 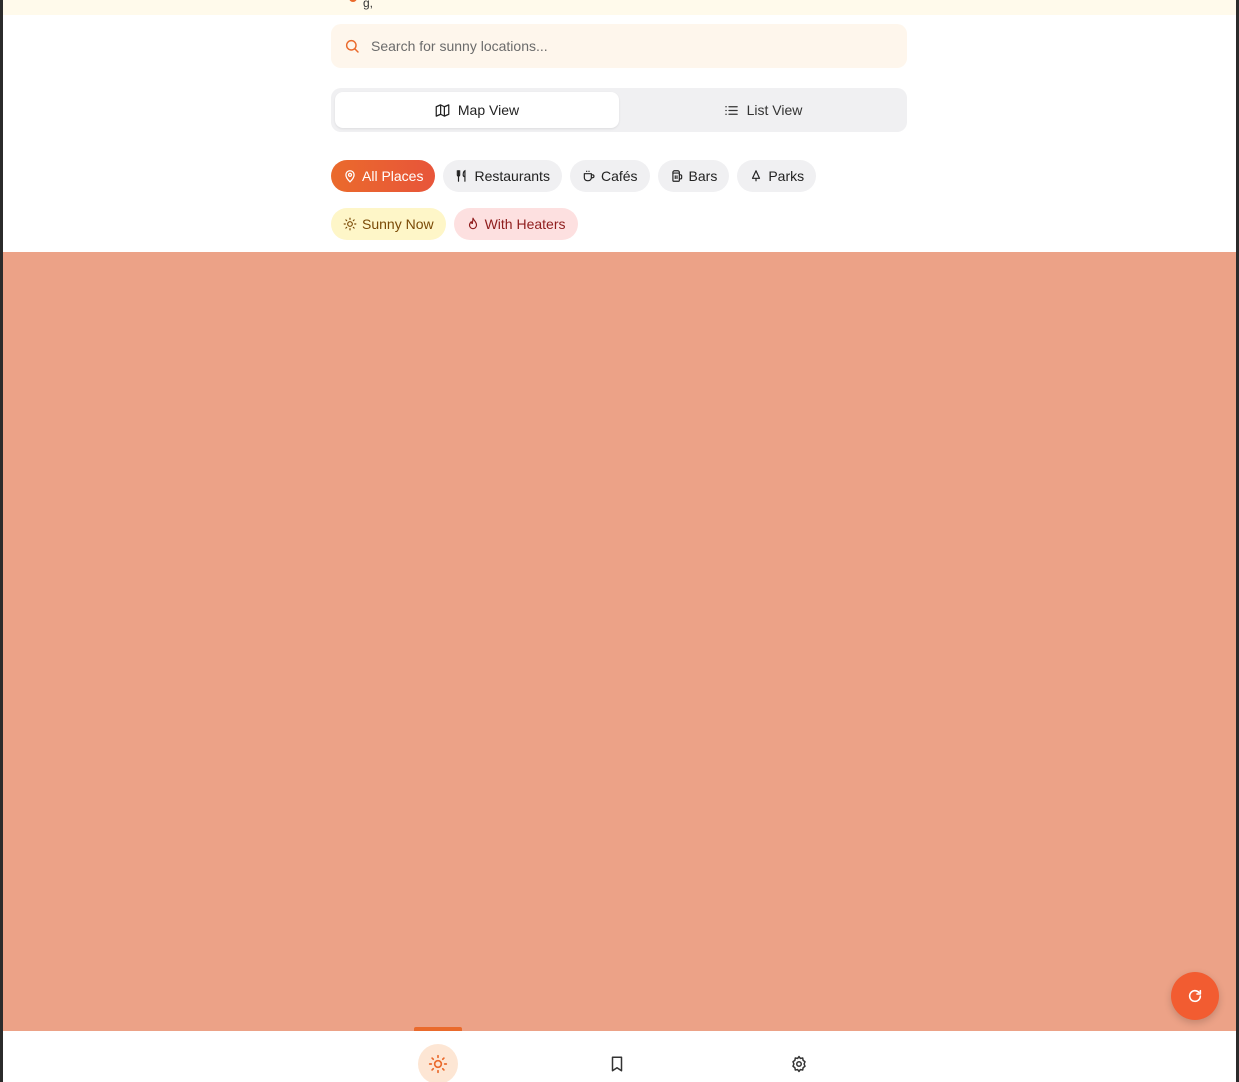 I want to click on top-header-strip: g,, so click(x=619, y=7).